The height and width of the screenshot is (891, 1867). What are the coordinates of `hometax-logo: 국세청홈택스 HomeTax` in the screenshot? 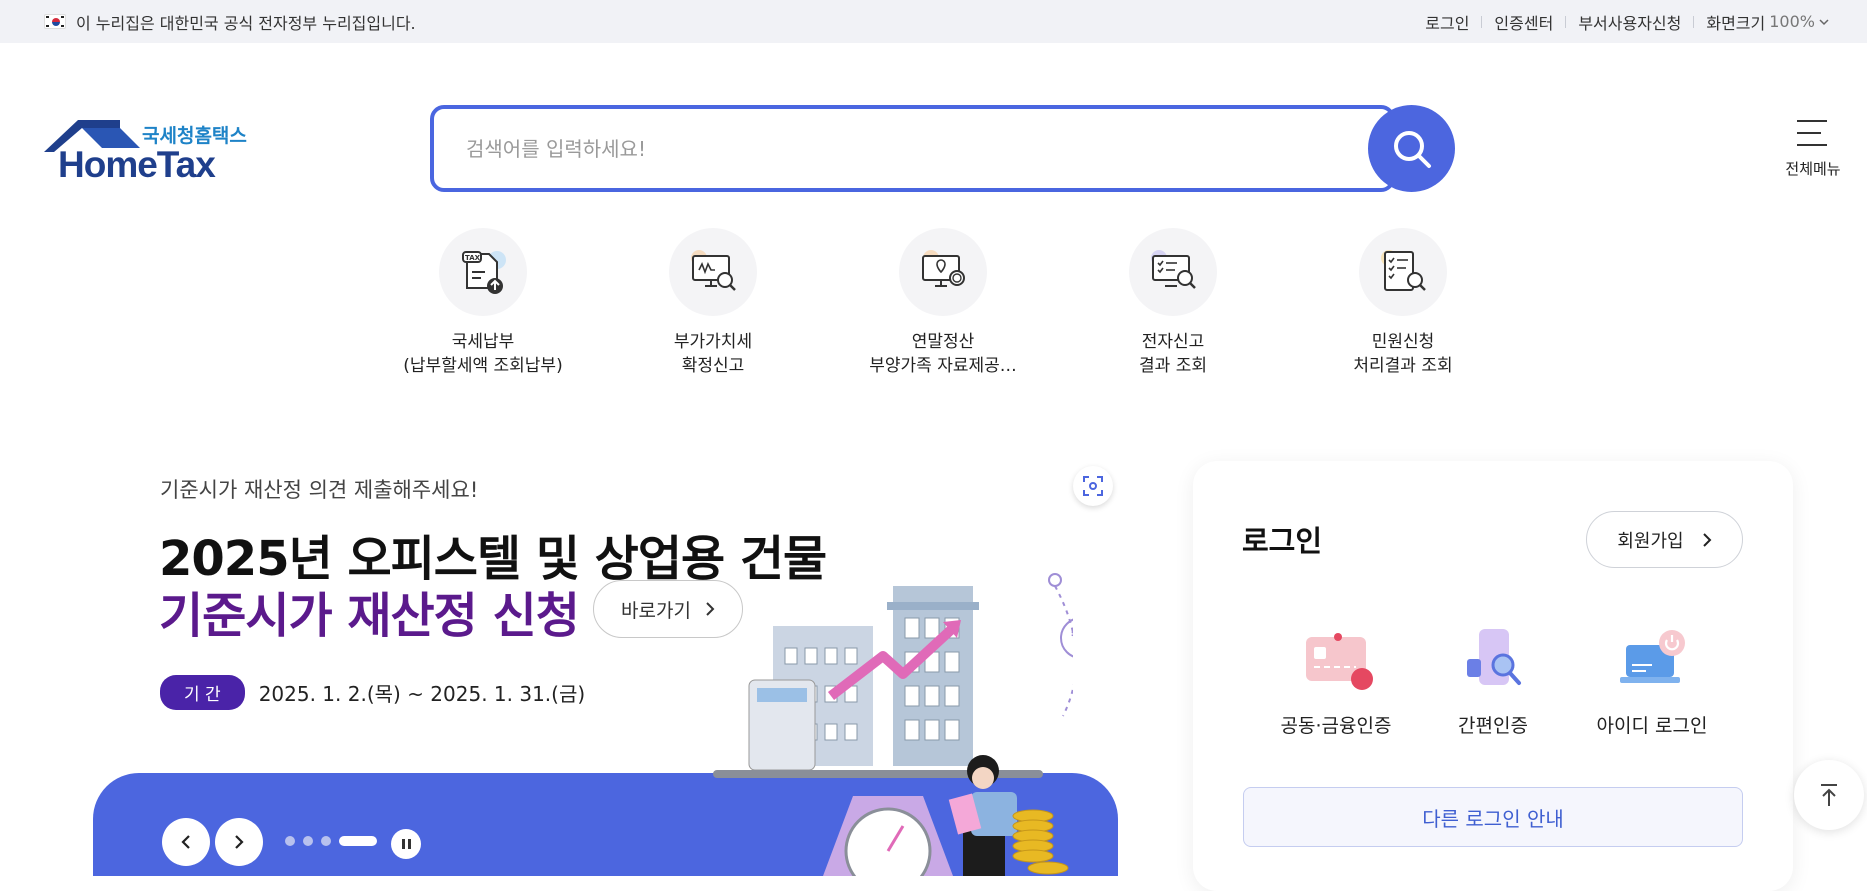 It's located at (147, 153).